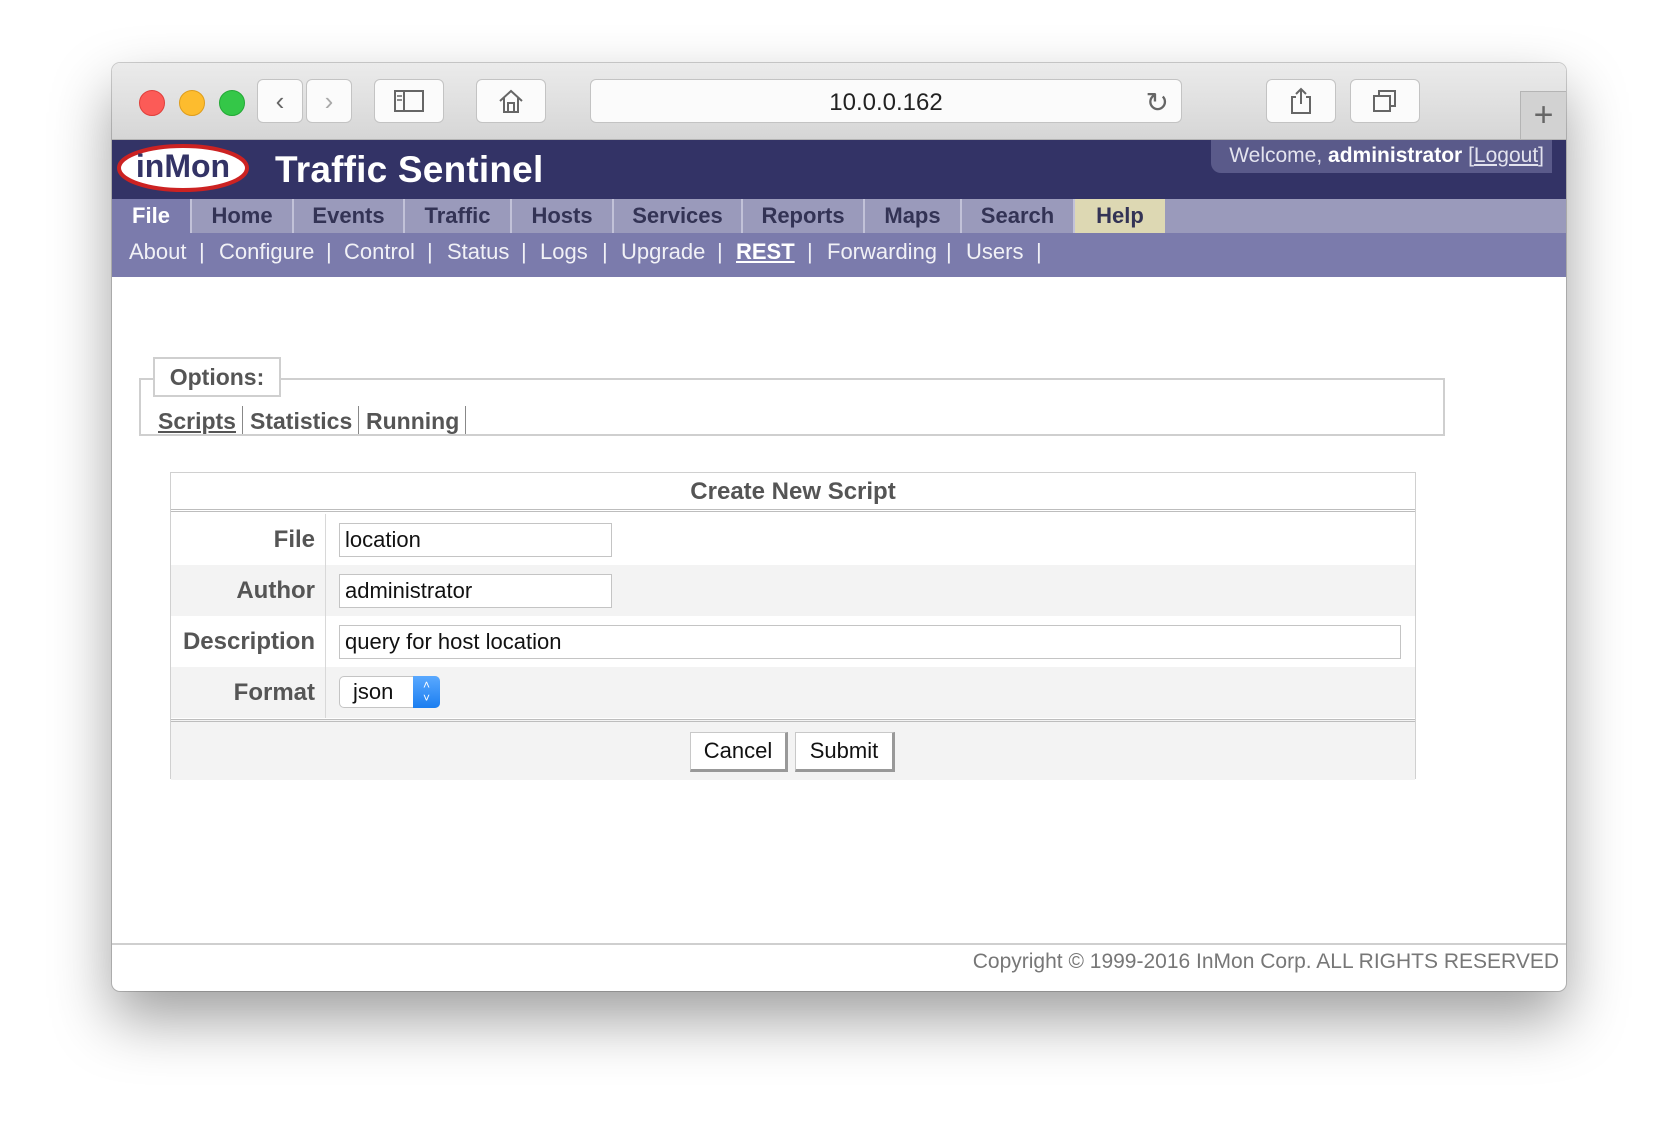 The height and width of the screenshot is (1146, 1668). I want to click on form-title: Create New Script, so click(793, 492).